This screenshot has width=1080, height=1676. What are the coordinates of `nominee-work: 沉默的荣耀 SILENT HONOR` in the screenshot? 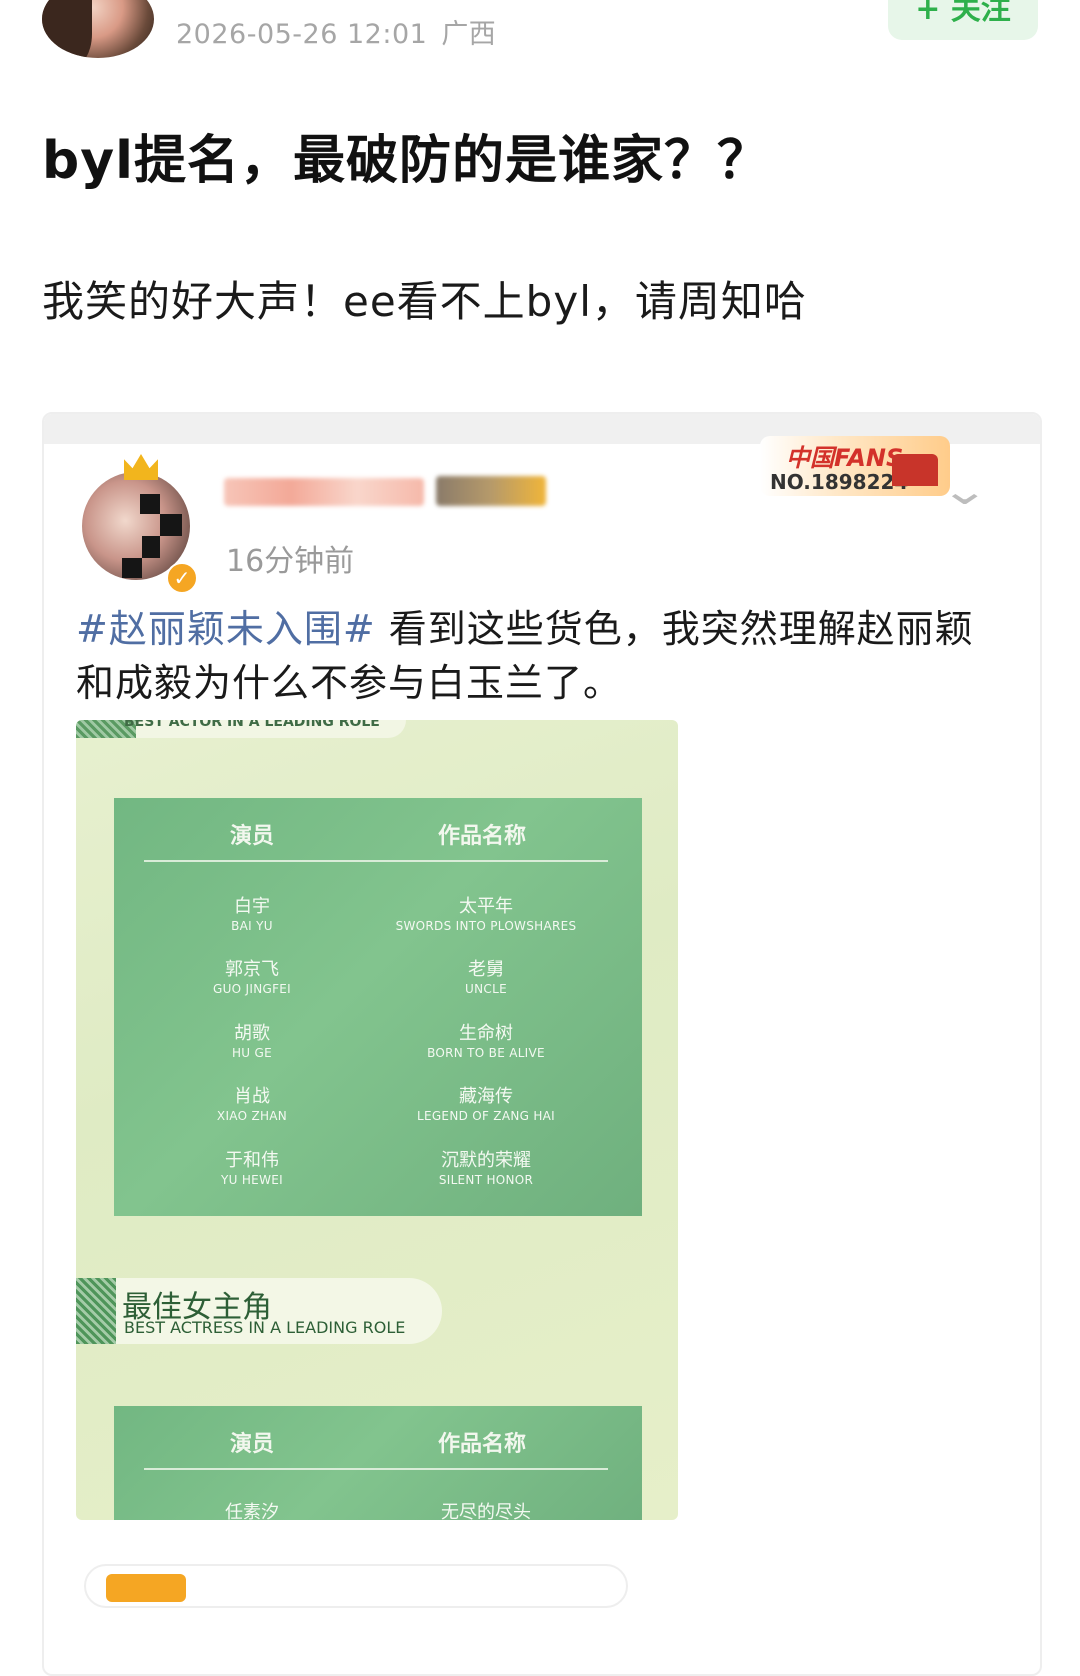 It's located at (486, 1168).